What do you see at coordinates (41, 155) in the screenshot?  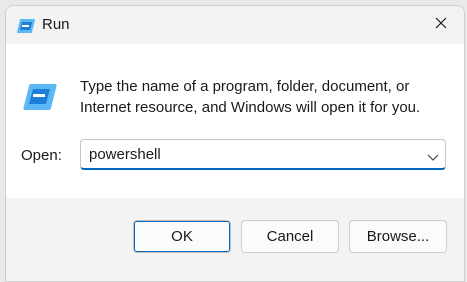 I see `open-label: Open:` at bounding box center [41, 155].